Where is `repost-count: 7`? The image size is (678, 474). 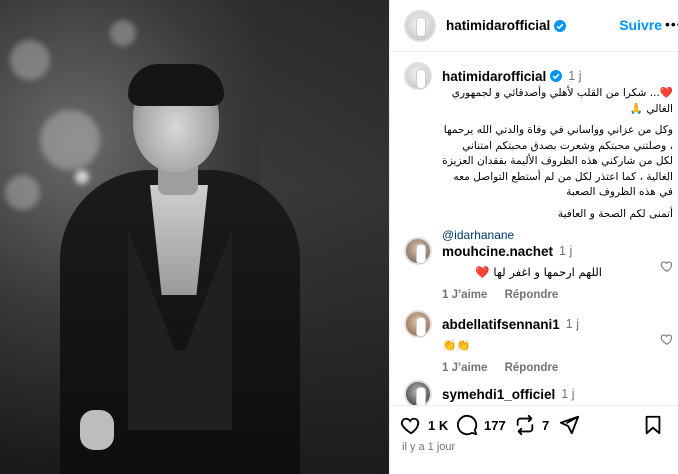
repost-count: 7 is located at coordinates (545, 425).